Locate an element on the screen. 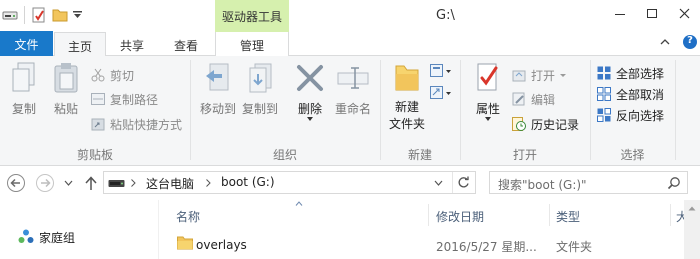  copy-to-button: 复制到 is located at coordinates (260, 91).